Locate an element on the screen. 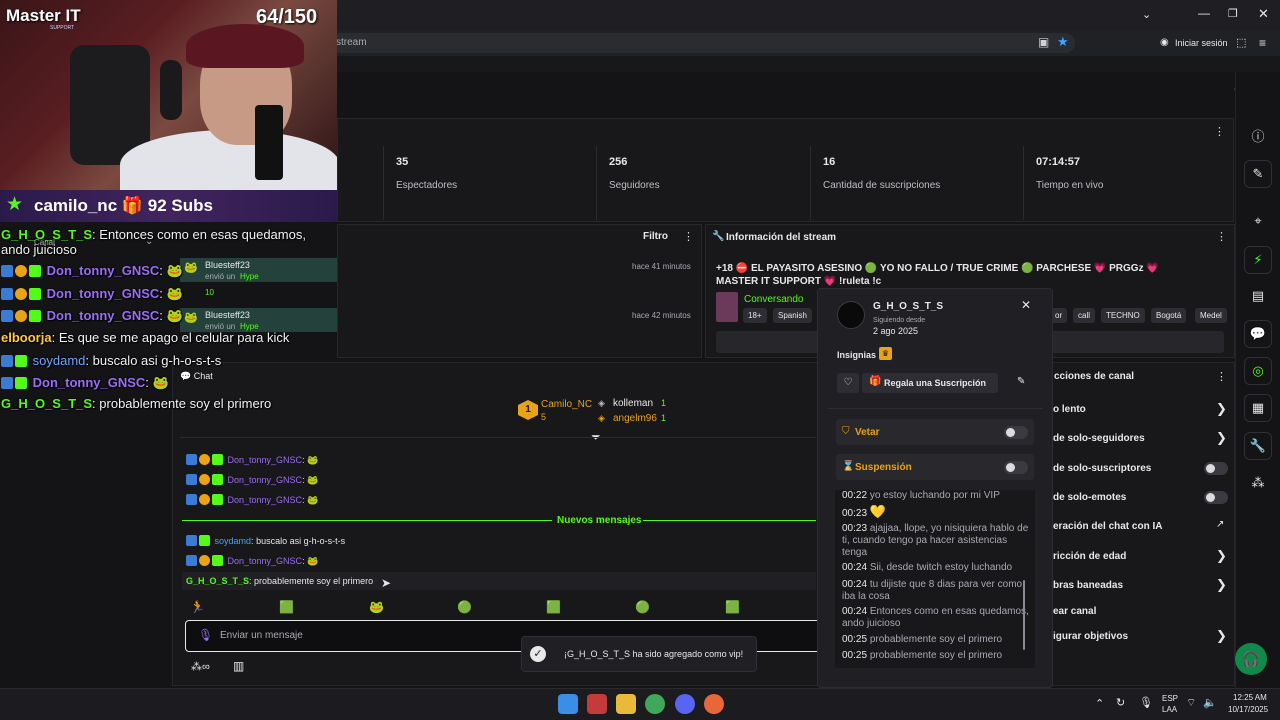 The height and width of the screenshot is (720, 1280). emotes-only-toggle is located at coordinates (1216, 497).